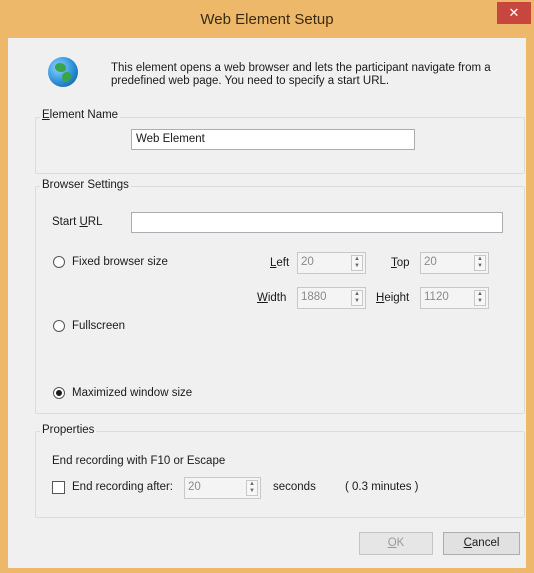 Image resolution: width=534 pixels, height=573 pixels. What do you see at coordinates (273, 139) in the screenshot?
I see `element-name-input: Web Element` at bounding box center [273, 139].